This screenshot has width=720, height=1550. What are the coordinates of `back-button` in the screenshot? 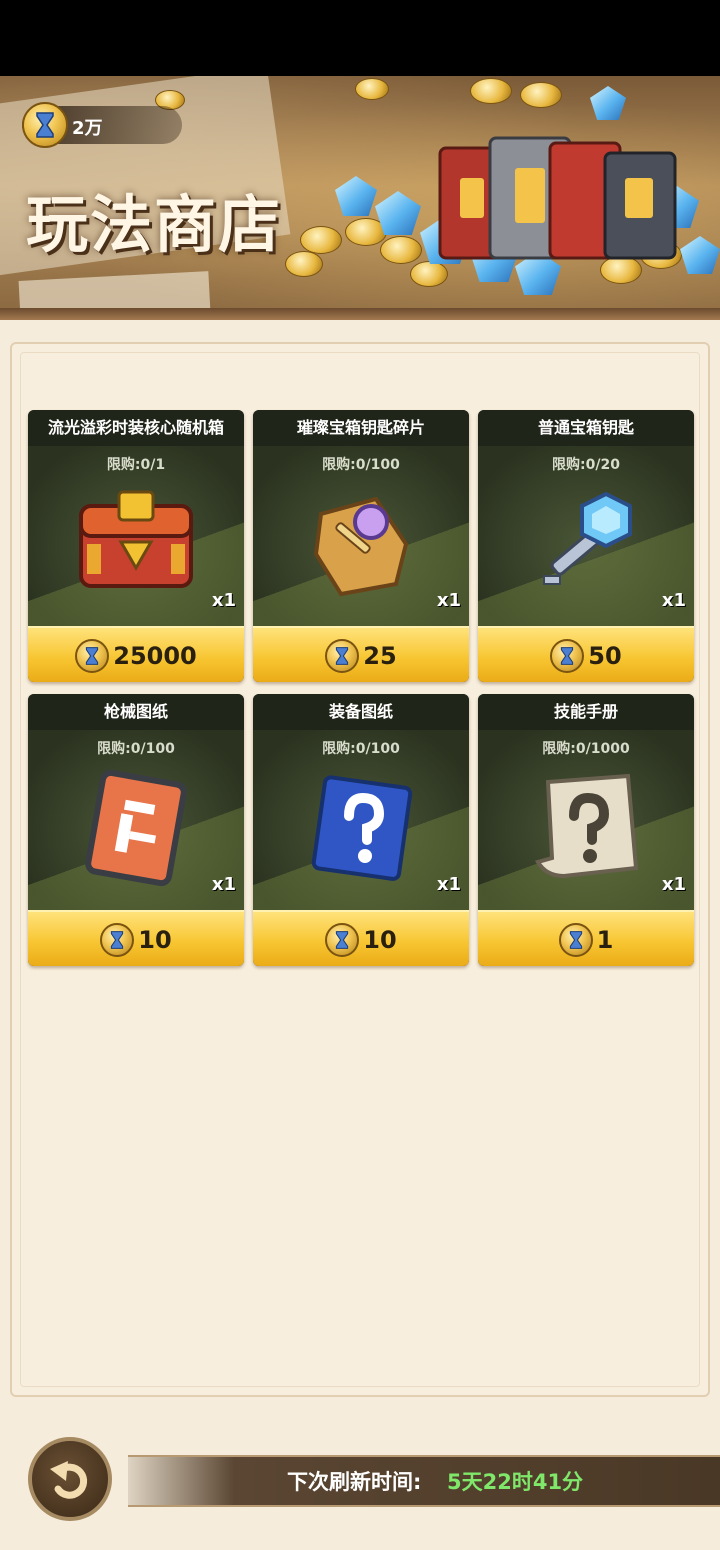 It's located at (70, 1479).